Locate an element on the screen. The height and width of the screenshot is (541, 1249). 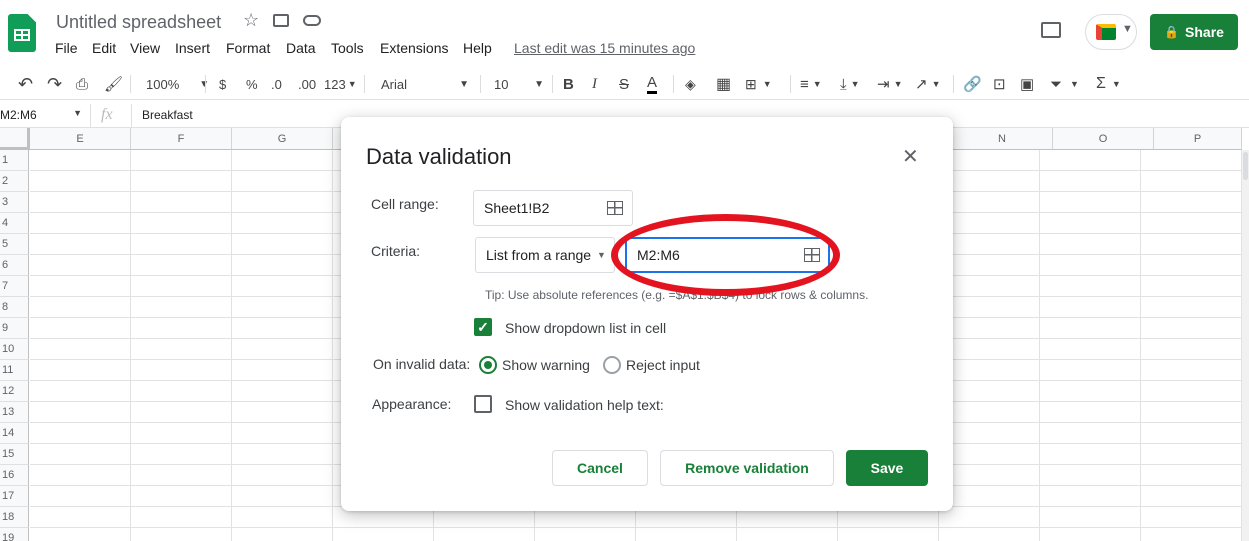
cell-range-field: Sheet1!B2 is located at coordinates (553, 208).